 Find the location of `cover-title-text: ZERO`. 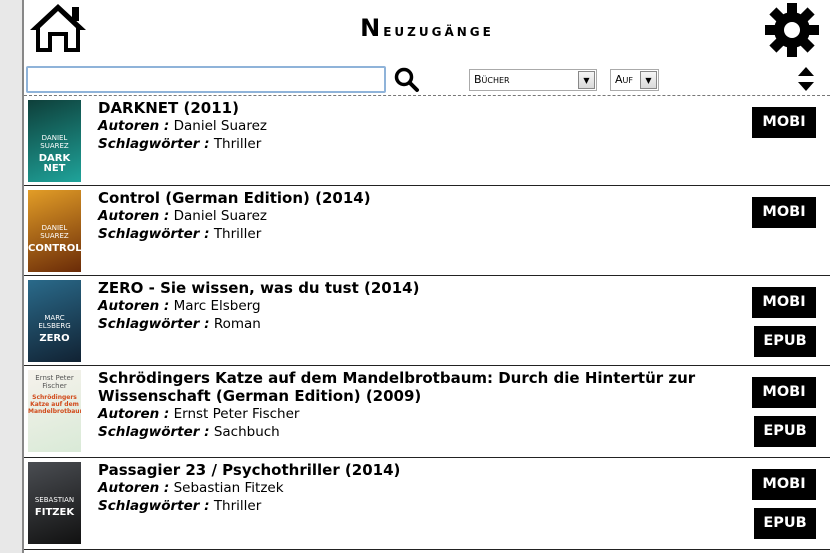

cover-title-text: ZERO is located at coordinates (54, 338).